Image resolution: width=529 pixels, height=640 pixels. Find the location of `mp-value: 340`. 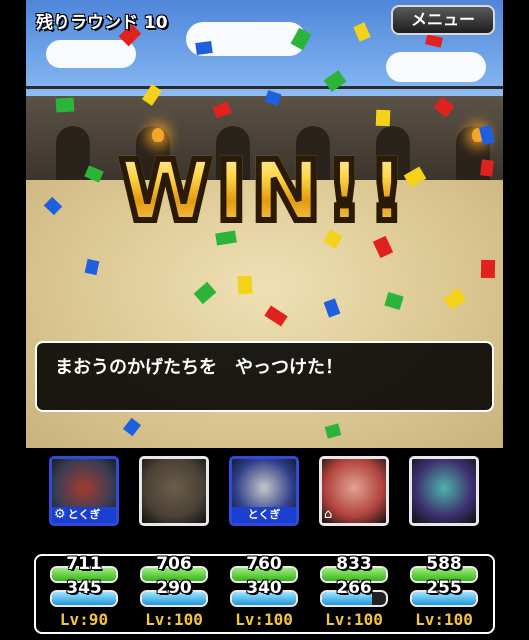

mp-value: 340 is located at coordinates (264, 588).